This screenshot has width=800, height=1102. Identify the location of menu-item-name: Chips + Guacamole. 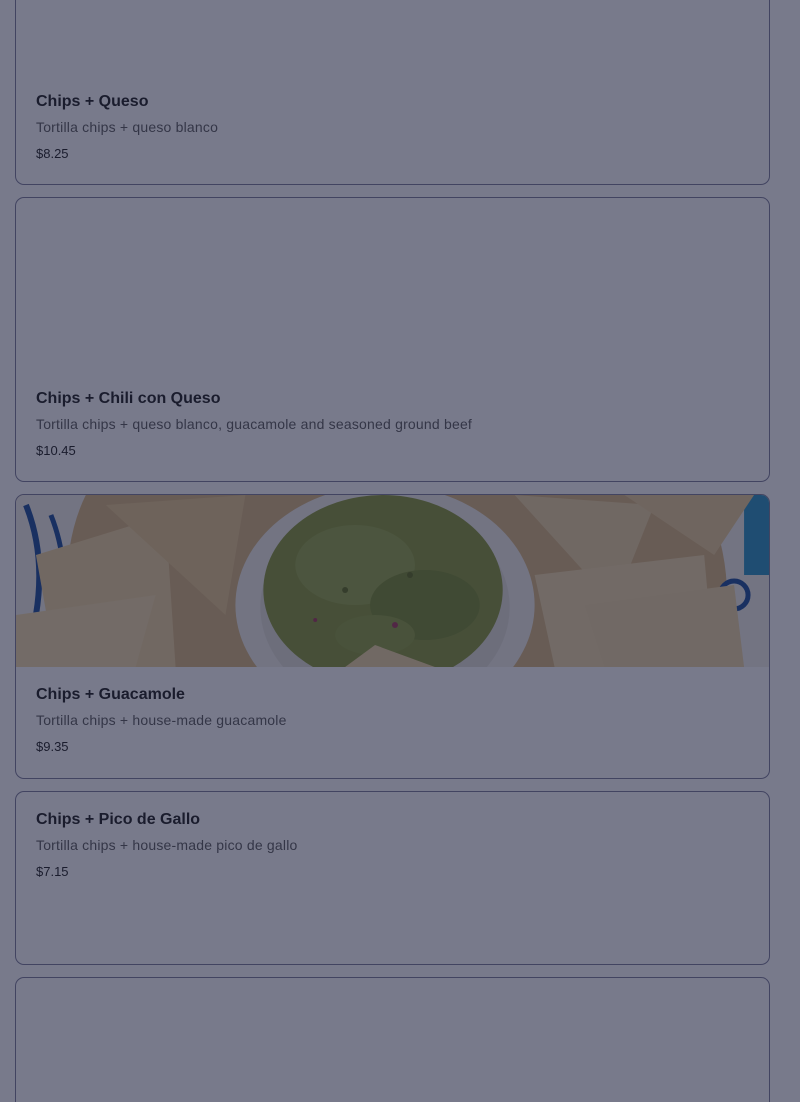
(110, 694).